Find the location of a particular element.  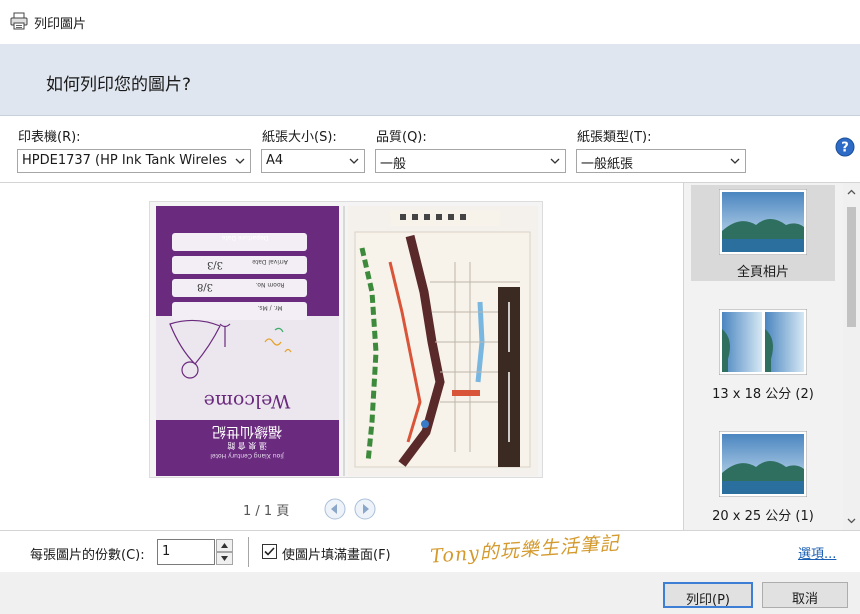

hotel-name-chinese: 福緣仙世紀 is located at coordinates (247, 431).